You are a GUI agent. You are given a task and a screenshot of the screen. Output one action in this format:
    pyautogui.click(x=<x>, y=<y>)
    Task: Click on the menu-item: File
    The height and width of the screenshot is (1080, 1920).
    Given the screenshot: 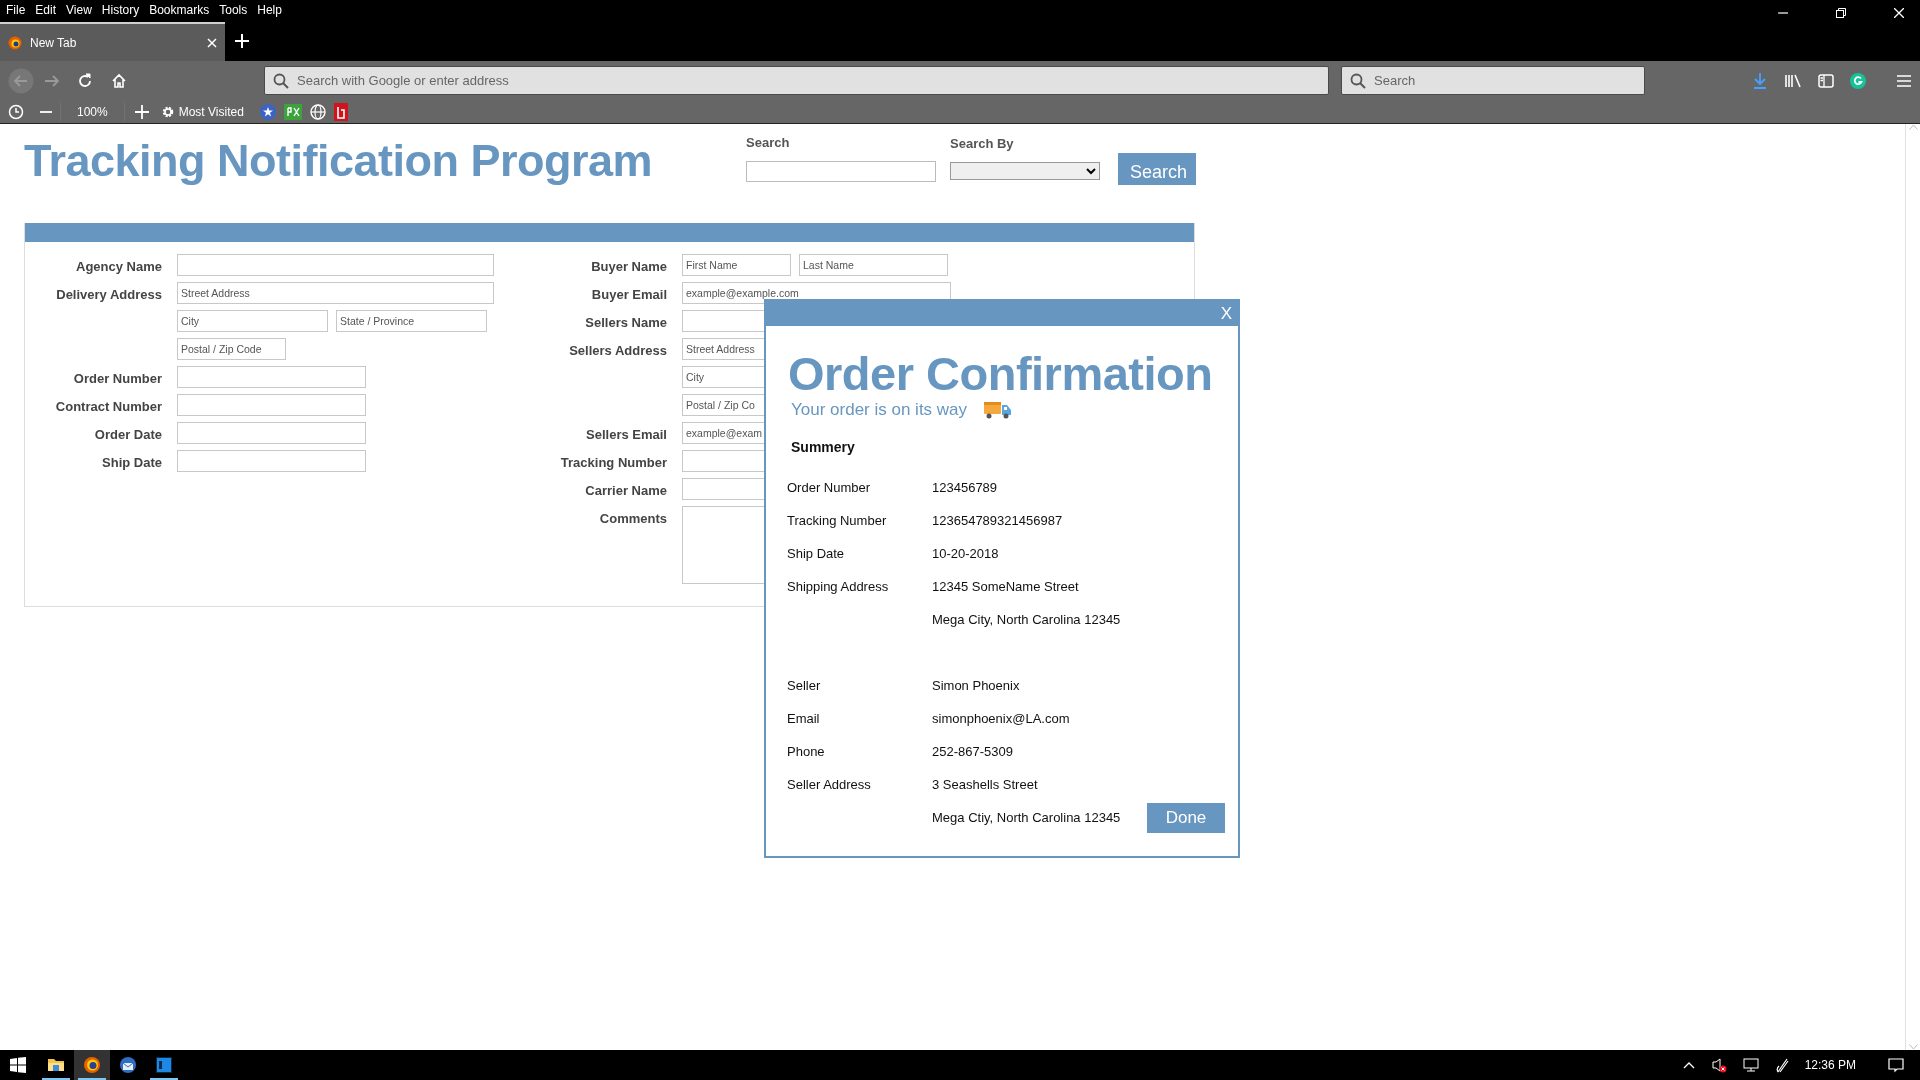 What is the action you would take?
    pyautogui.click(x=17, y=10)
    